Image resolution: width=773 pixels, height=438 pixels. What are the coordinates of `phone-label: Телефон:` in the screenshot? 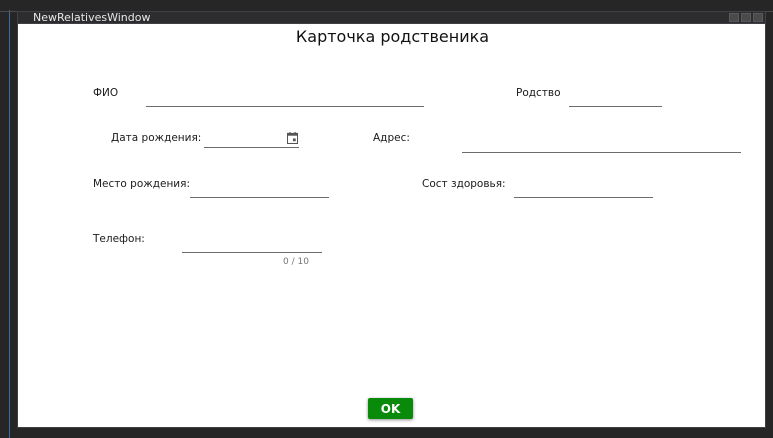 It's located at (119, 239).